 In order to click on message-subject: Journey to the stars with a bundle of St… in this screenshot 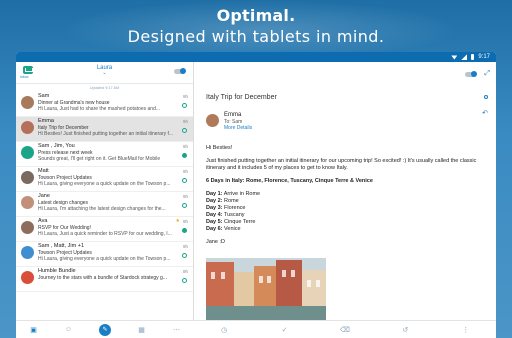, I will do `click(102, 278)`.